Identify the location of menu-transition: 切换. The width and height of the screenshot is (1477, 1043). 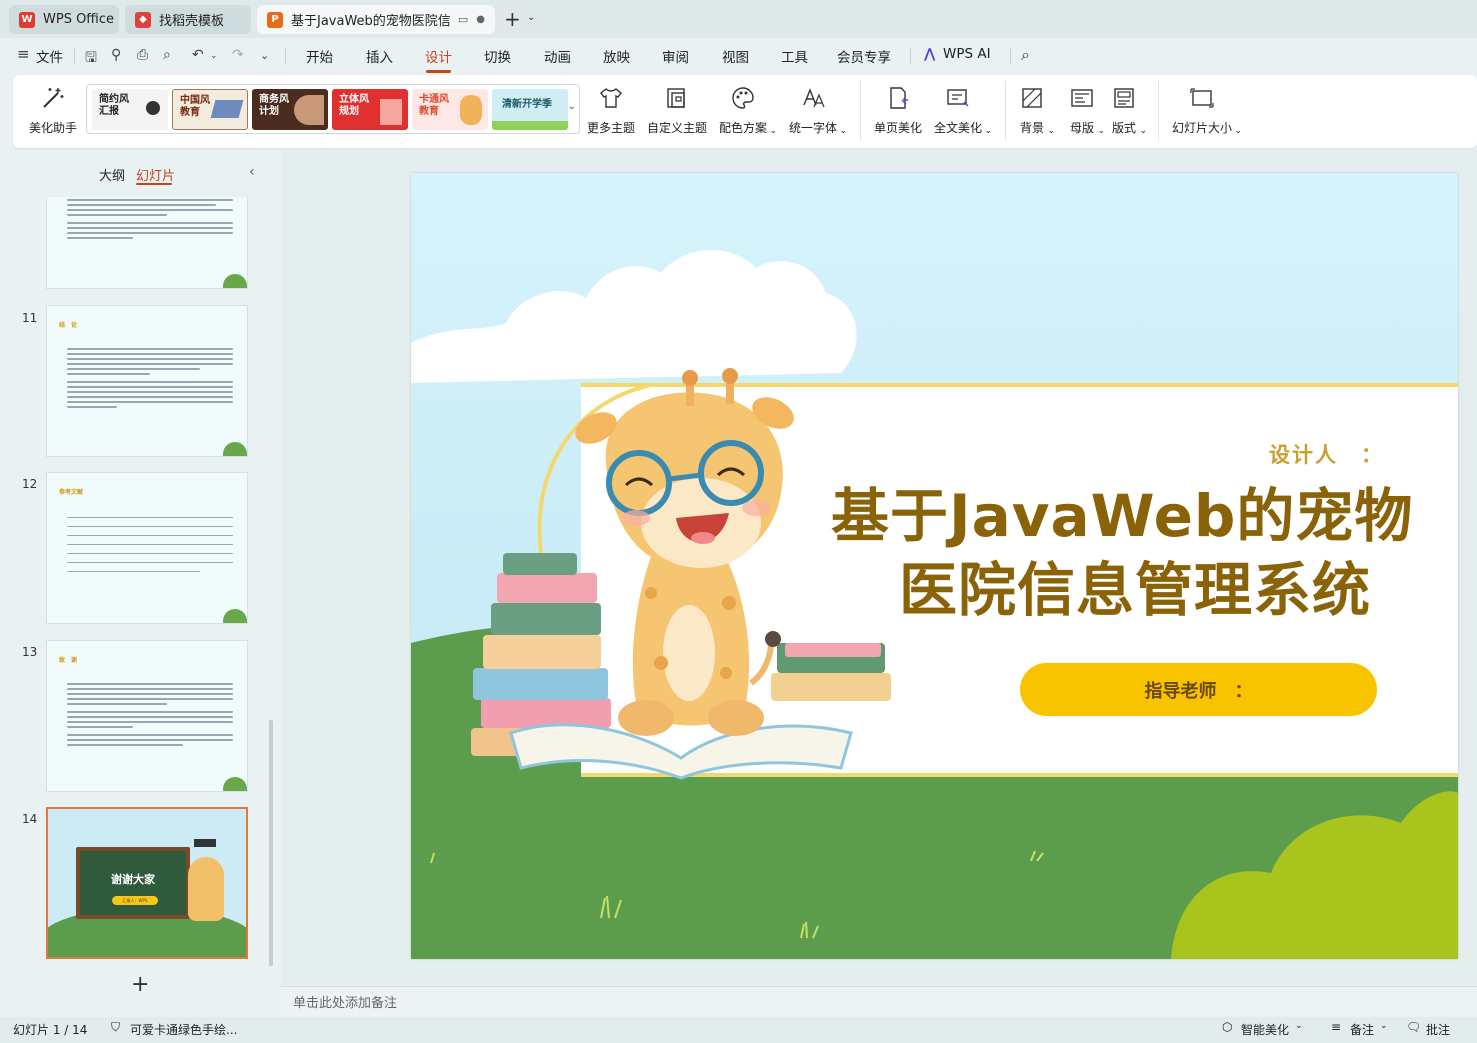
(497, 56).